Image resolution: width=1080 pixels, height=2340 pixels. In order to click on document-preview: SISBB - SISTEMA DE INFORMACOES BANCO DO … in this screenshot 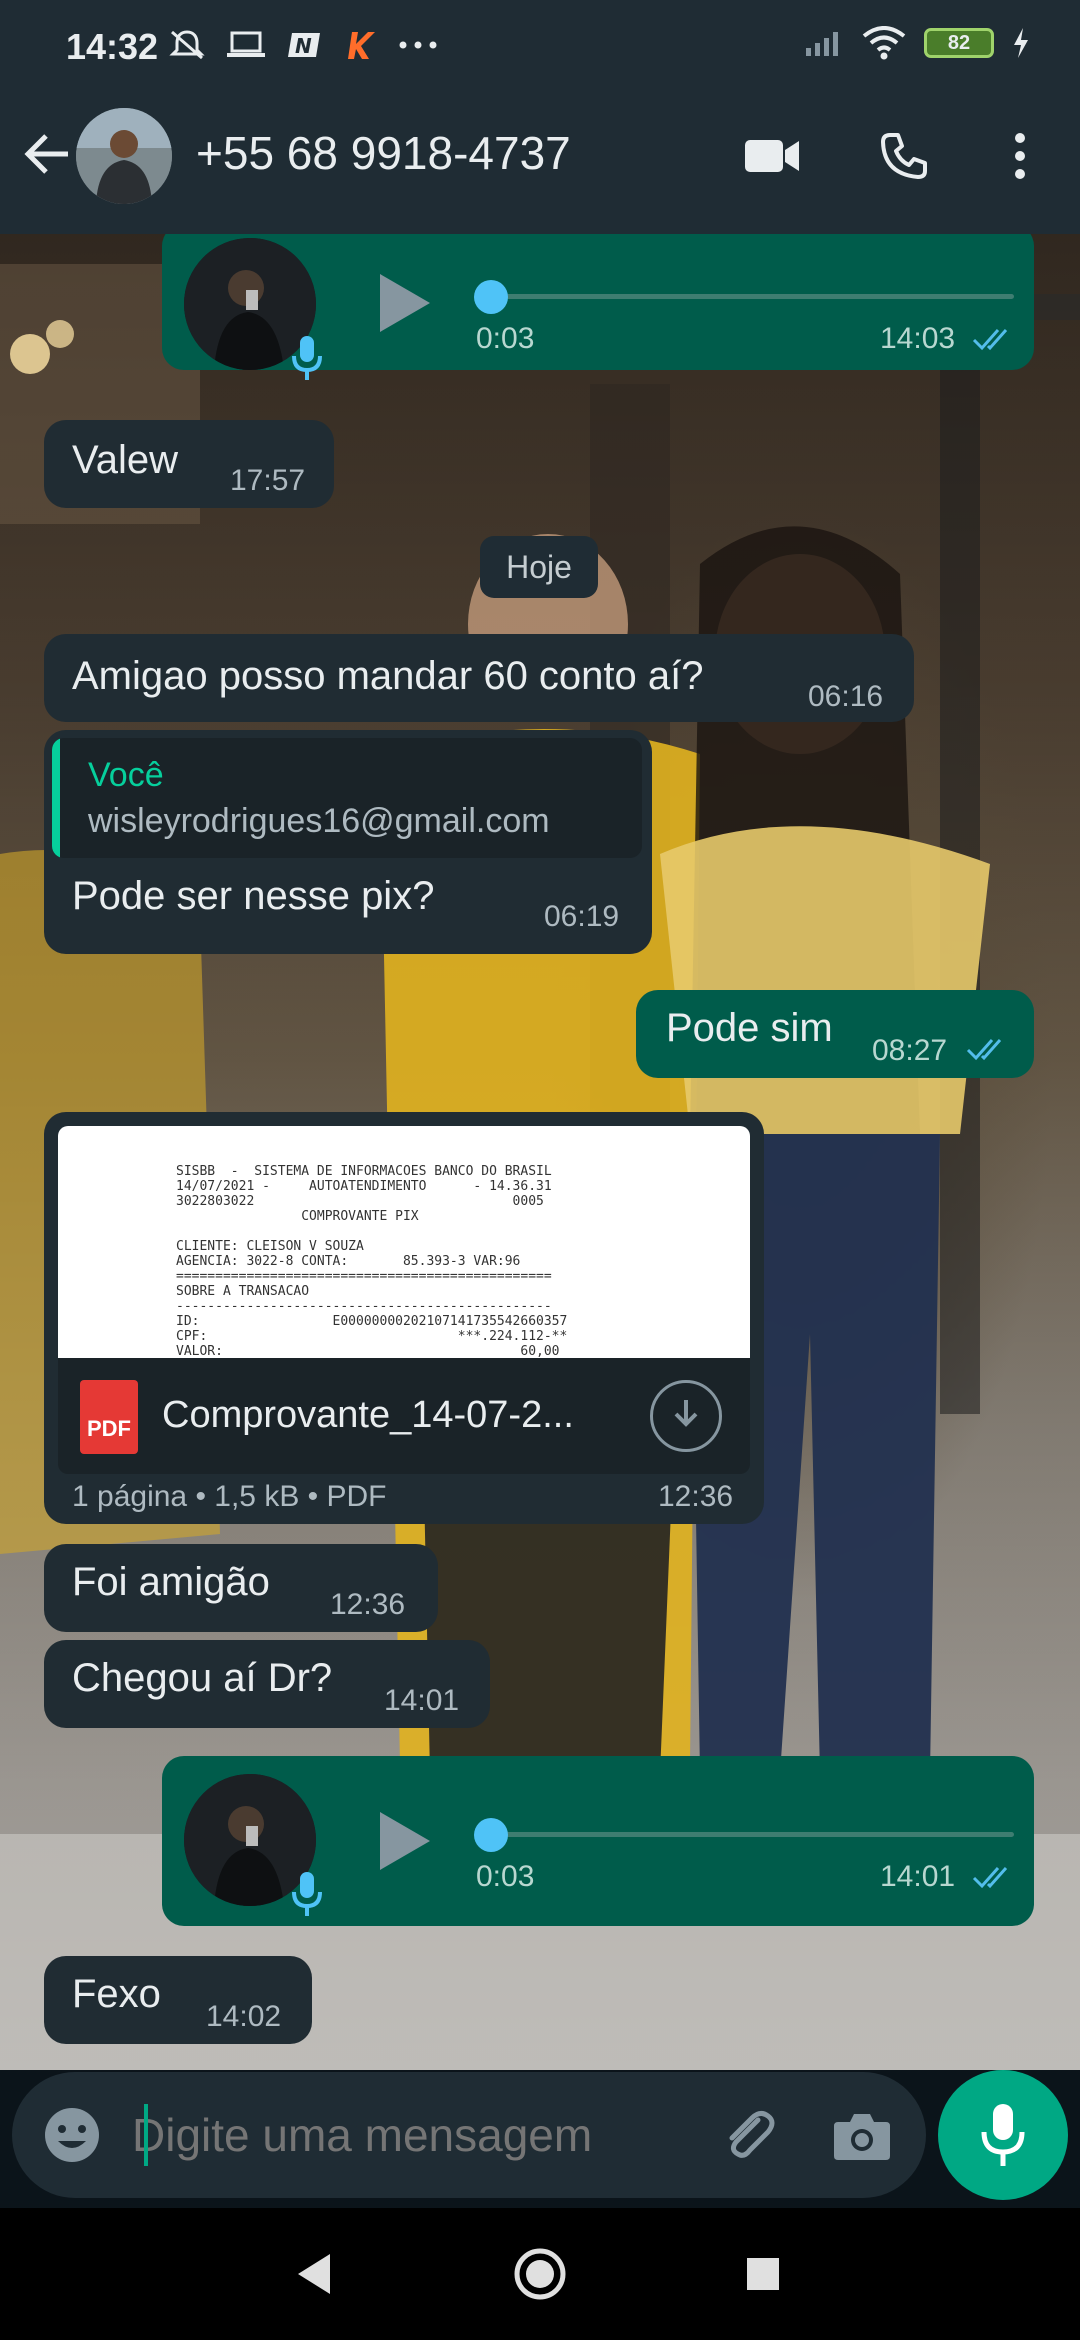, I will do `click(404, 1242)`.